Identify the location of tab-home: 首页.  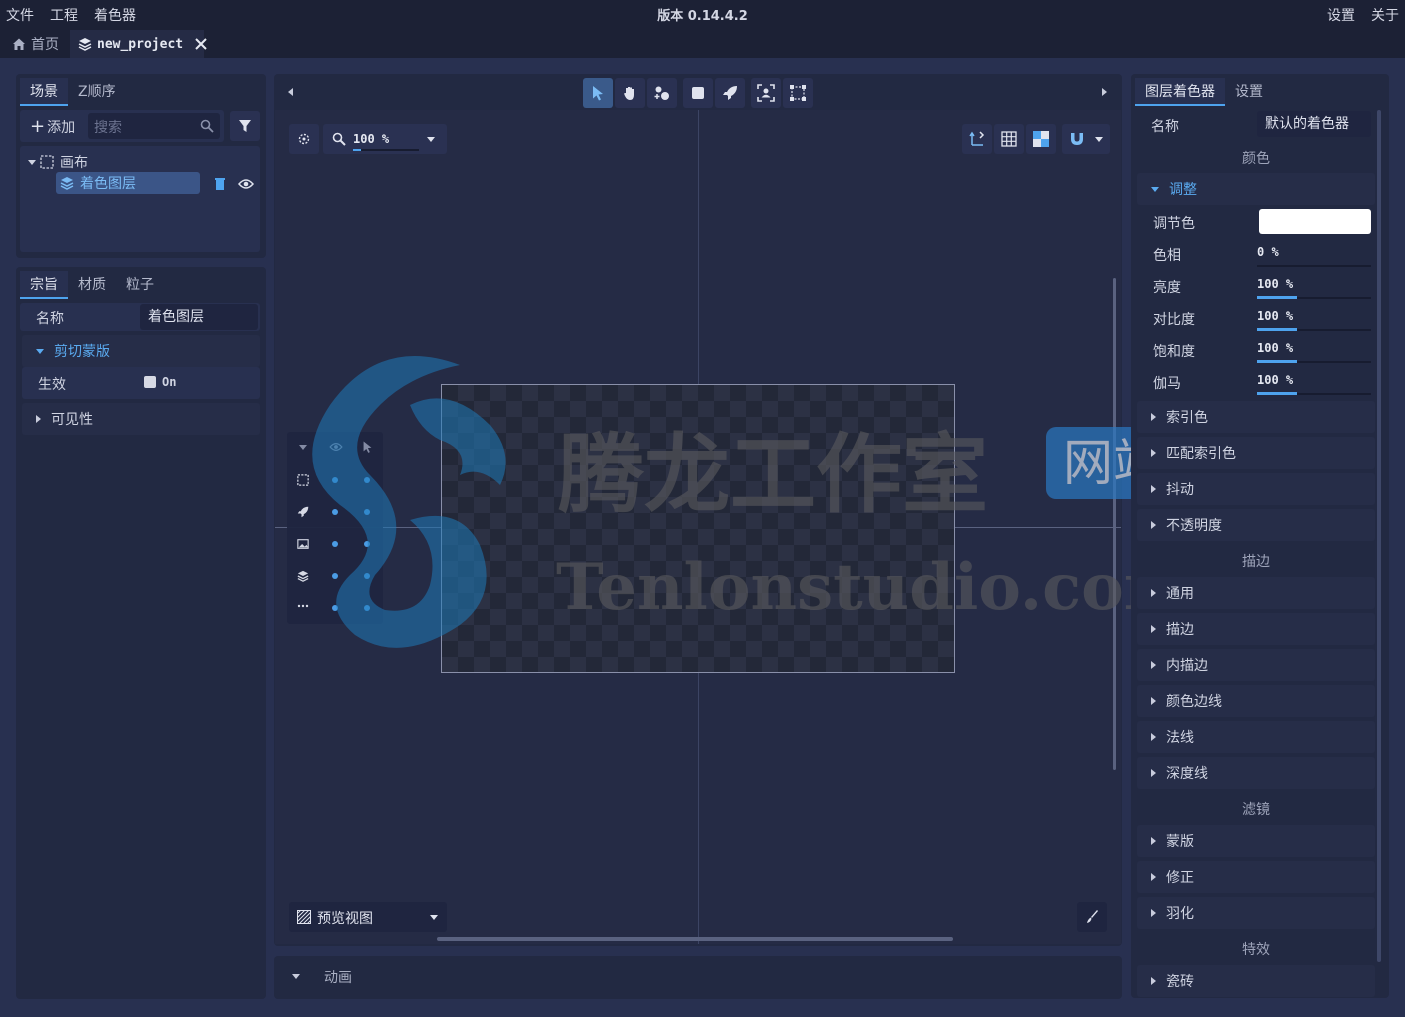
(35, 44).